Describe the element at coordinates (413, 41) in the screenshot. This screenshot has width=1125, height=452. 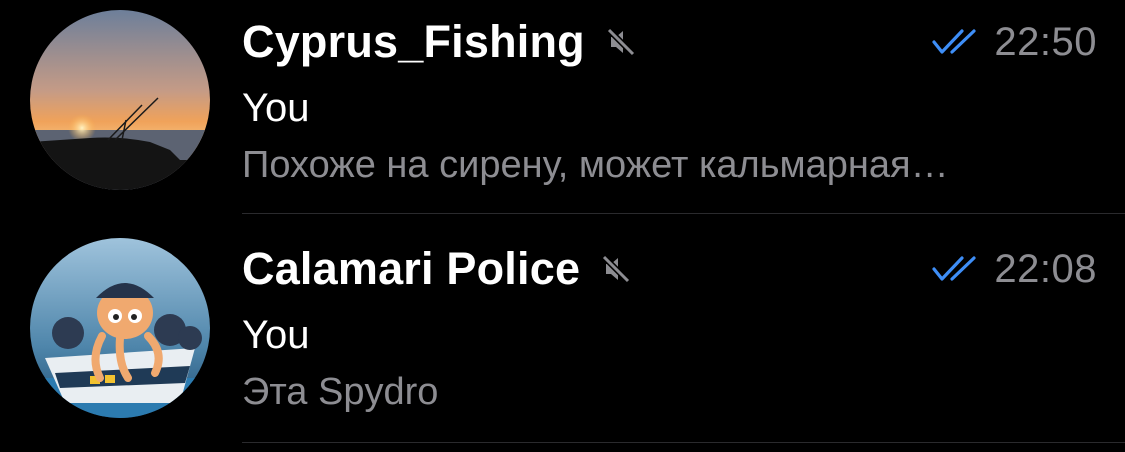
I see `chat-title-text: Cyprus_Fishing` at that location.